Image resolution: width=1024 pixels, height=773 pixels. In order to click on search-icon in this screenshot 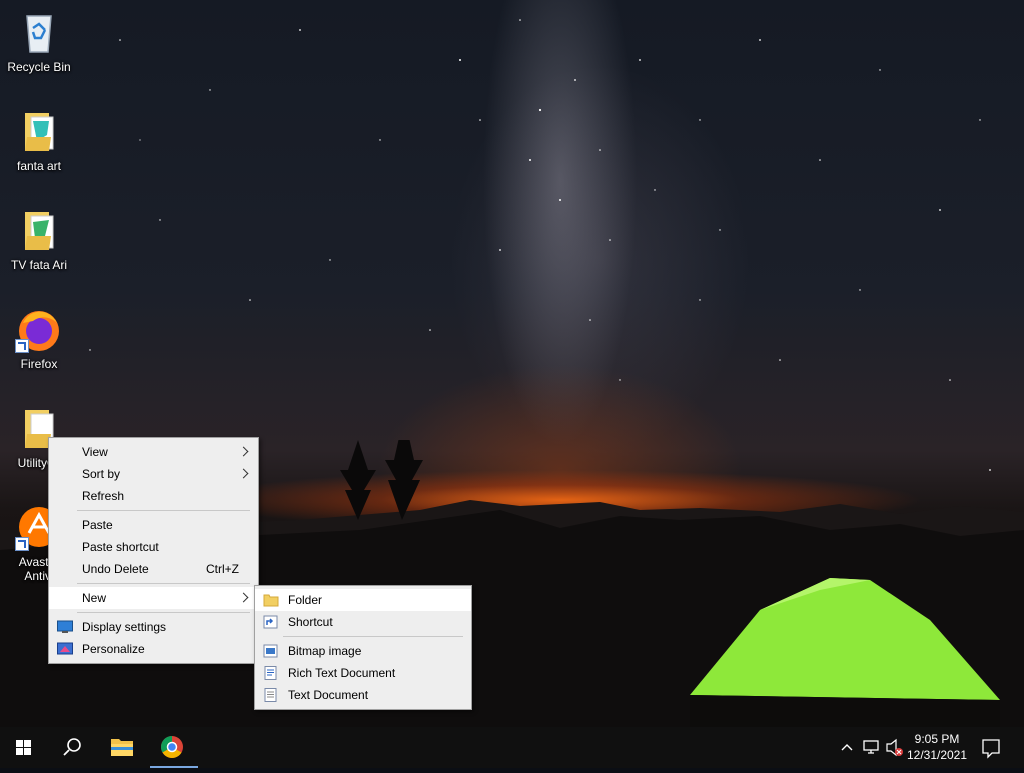, I will do `click(72, 747)`.